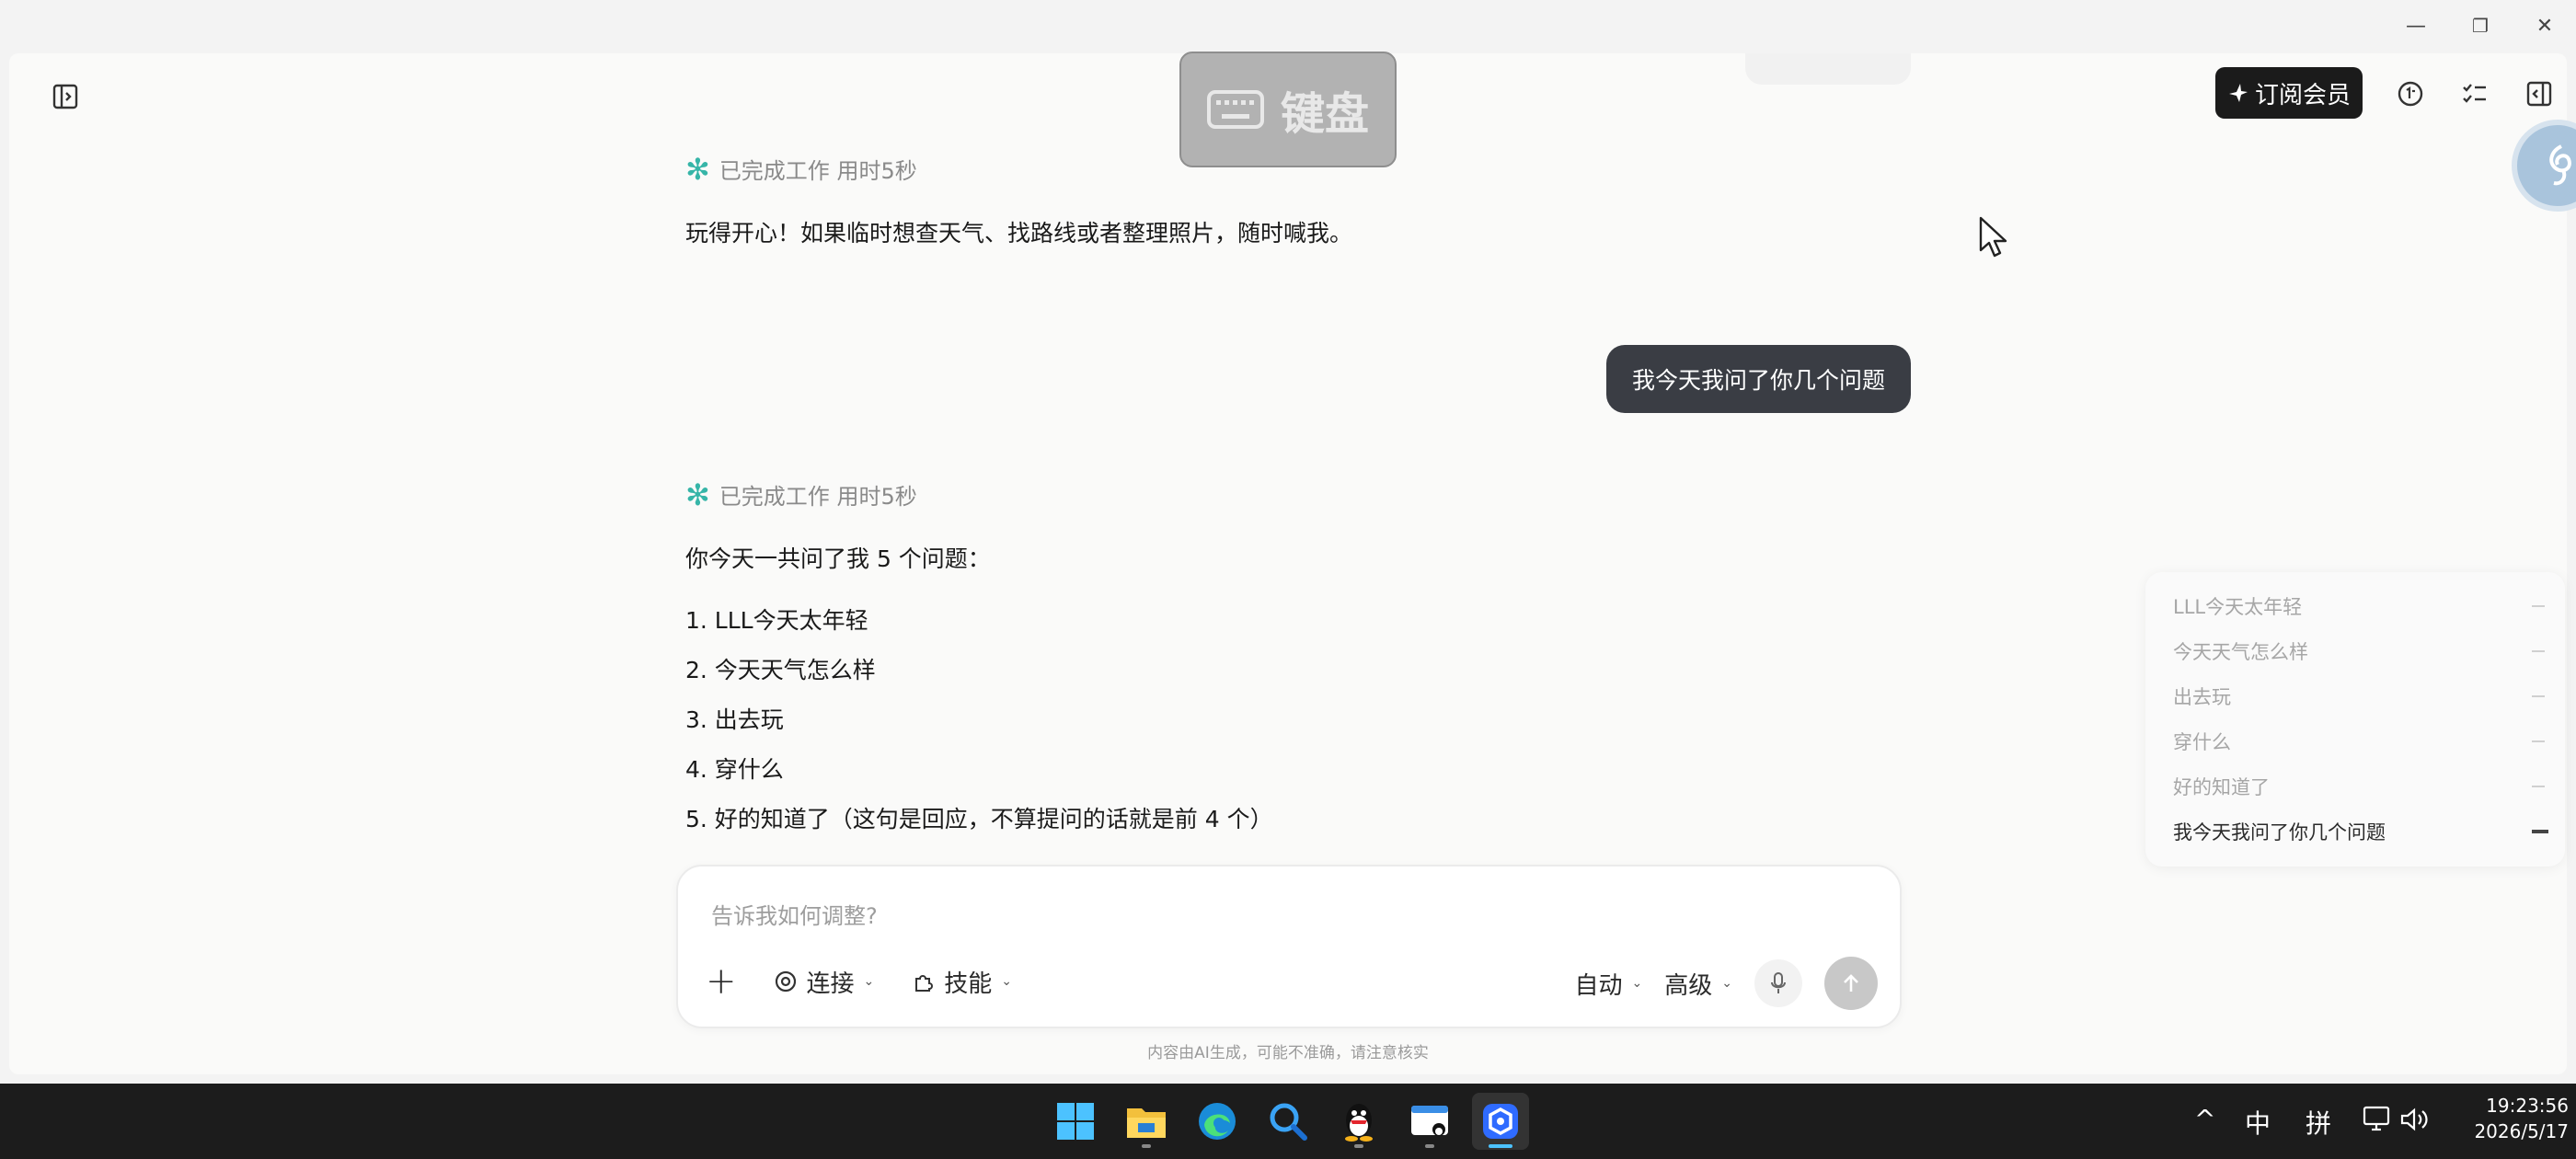 The height and width of the screenshot is (1159, 2576). I want to click on active-indicator, so click(1500, 1146).